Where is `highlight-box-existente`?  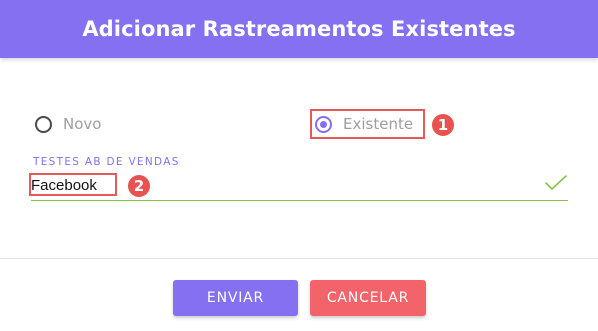 highlight-box-existente is located at coordinates (367, 124).